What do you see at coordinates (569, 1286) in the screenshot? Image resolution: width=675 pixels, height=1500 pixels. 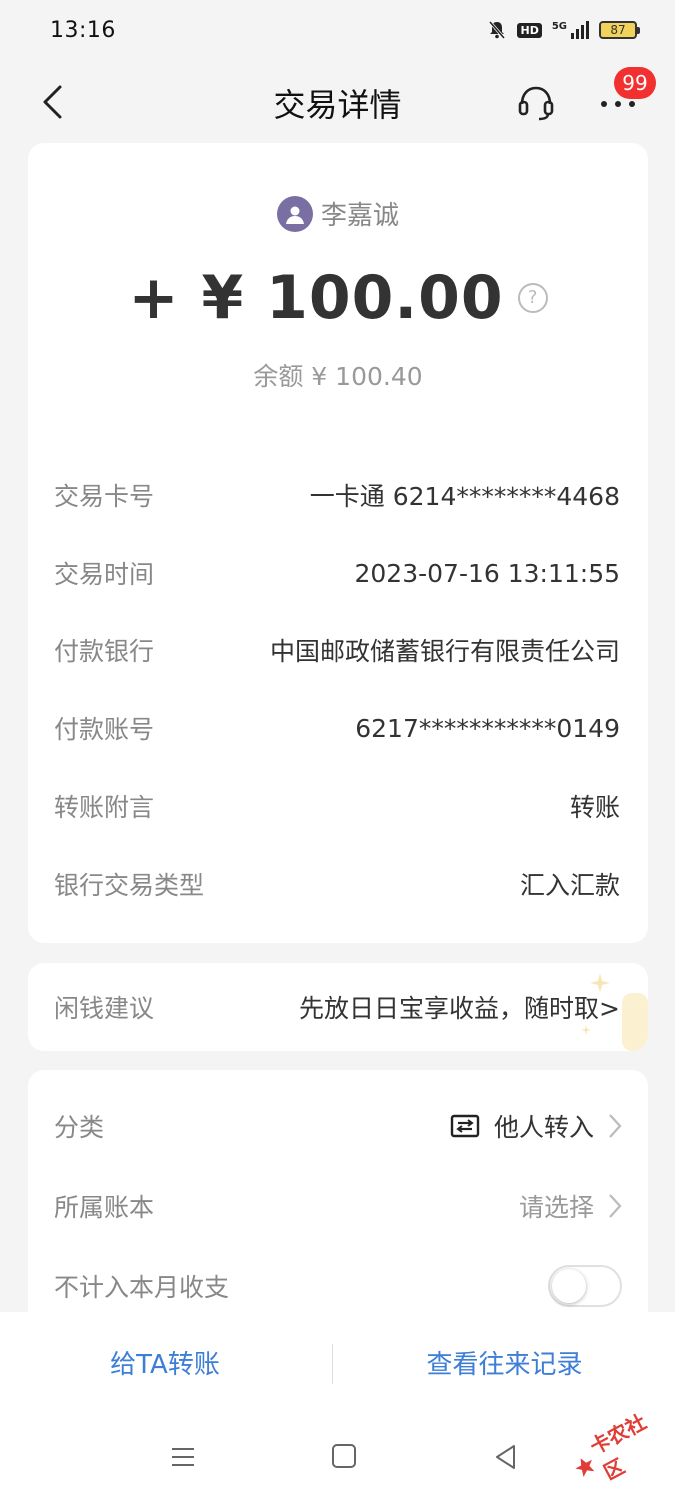 I see `toggle-knob` at bounding box center [569, 1286].